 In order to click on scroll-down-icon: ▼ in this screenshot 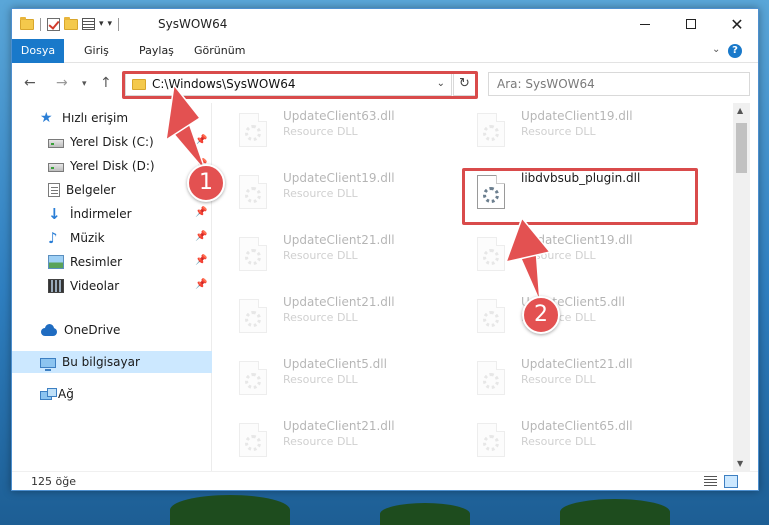, I will do `click(740, 463)`.